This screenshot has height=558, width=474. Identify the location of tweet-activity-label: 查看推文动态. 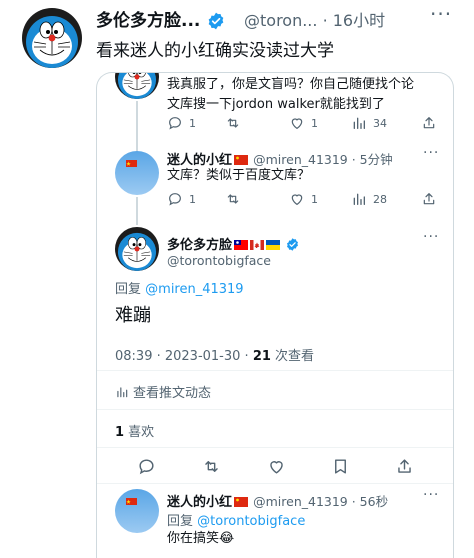
(172, 393).